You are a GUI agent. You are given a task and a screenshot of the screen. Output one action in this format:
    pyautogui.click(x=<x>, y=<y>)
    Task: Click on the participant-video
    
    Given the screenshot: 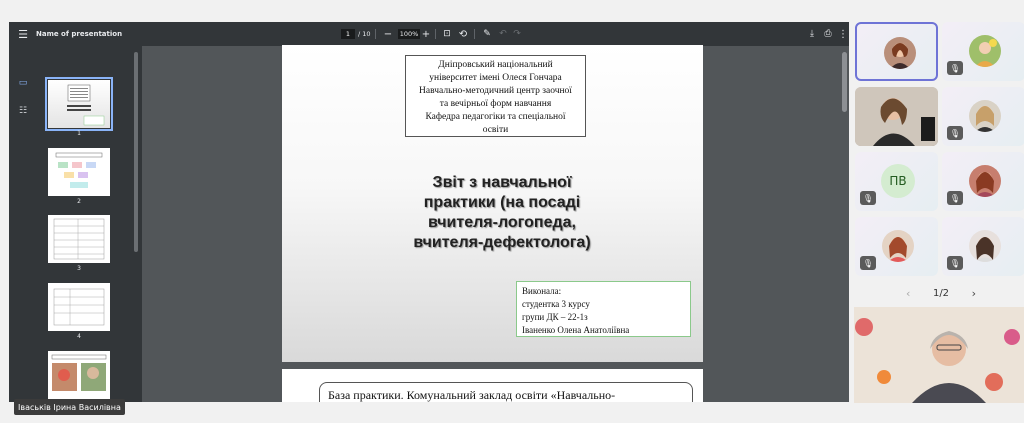 What is the action you would take?
    pyautogui.click(x=896, y=116)
    